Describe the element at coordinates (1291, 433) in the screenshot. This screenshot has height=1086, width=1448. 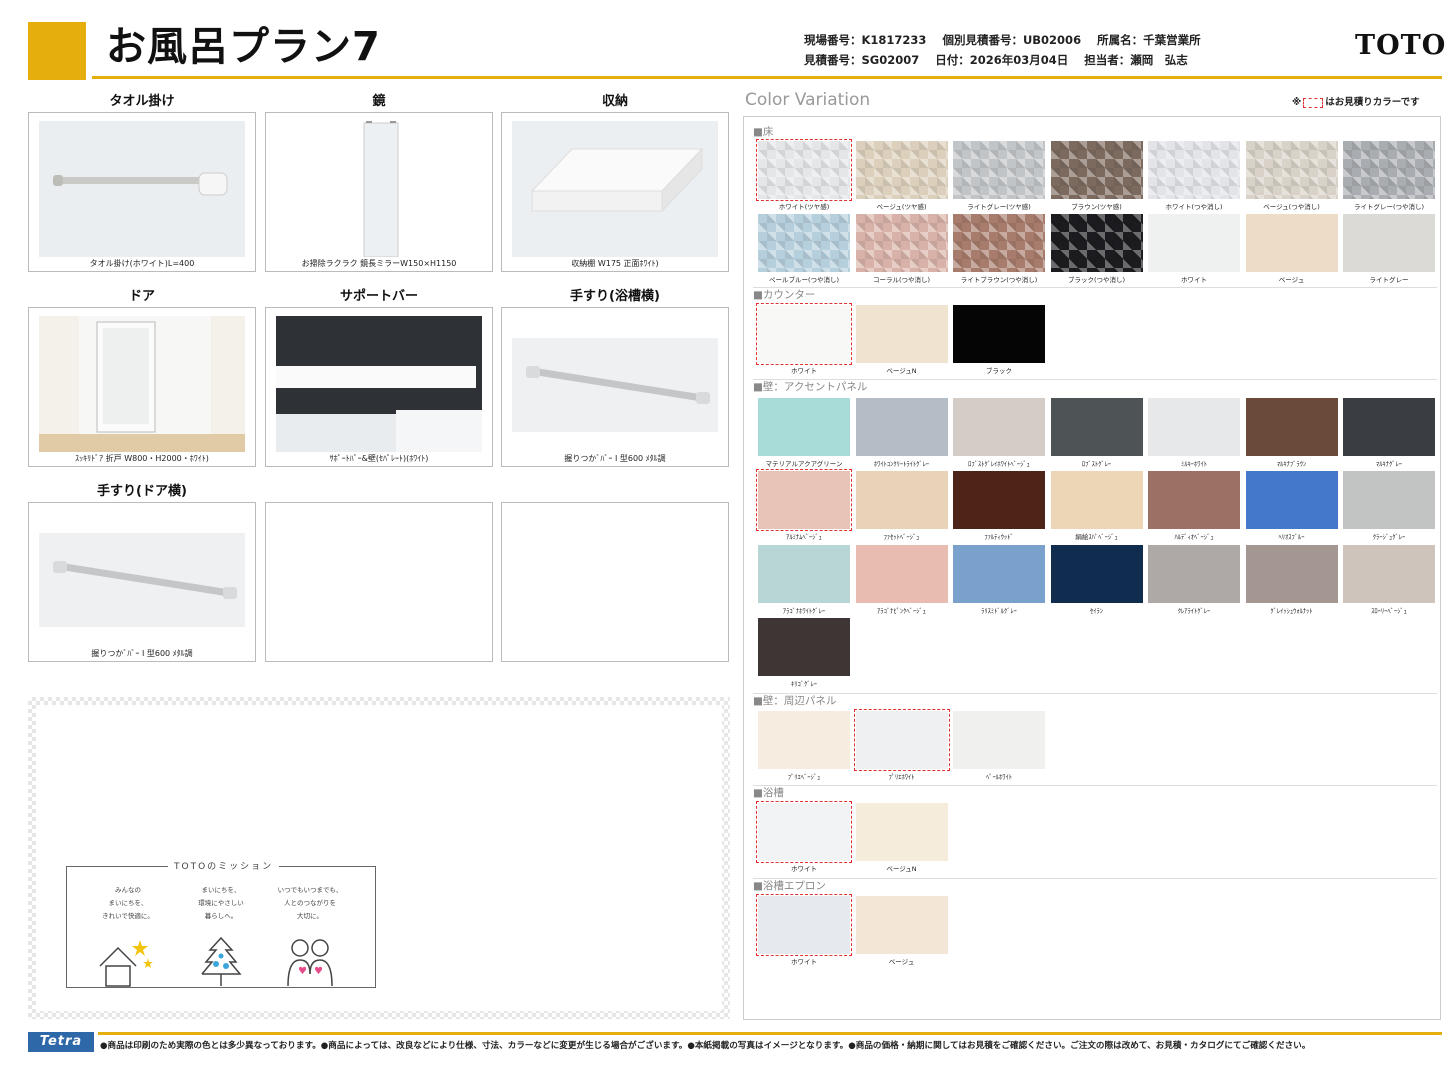
I see `color-swatch: ﾏﾙｷﾅﾌﾞﾗｳﾝ` at that location.